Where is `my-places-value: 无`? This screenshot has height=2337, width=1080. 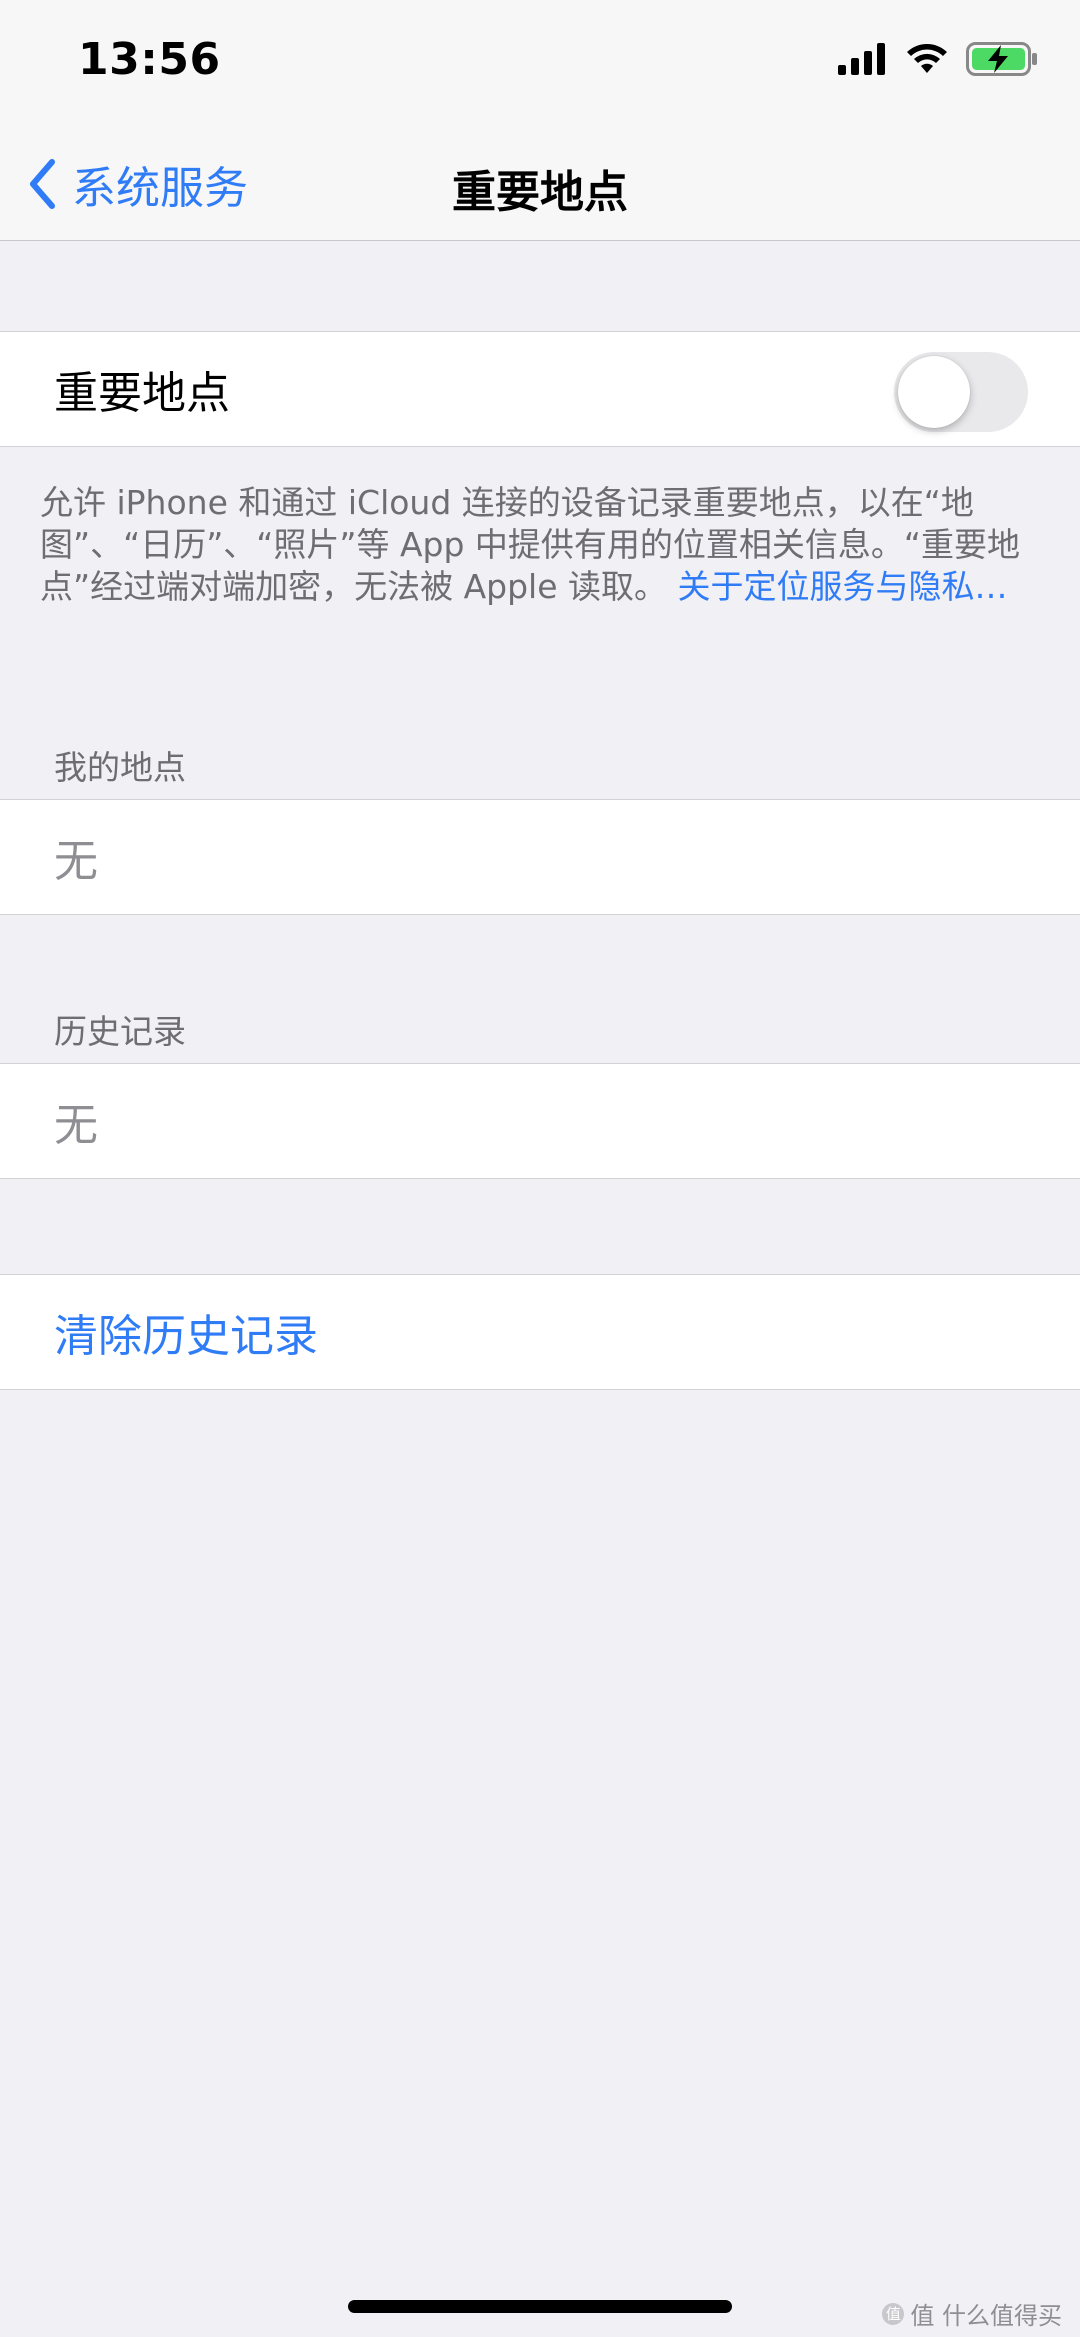 my-places-value: 无 is located at coordinates (76, 861).